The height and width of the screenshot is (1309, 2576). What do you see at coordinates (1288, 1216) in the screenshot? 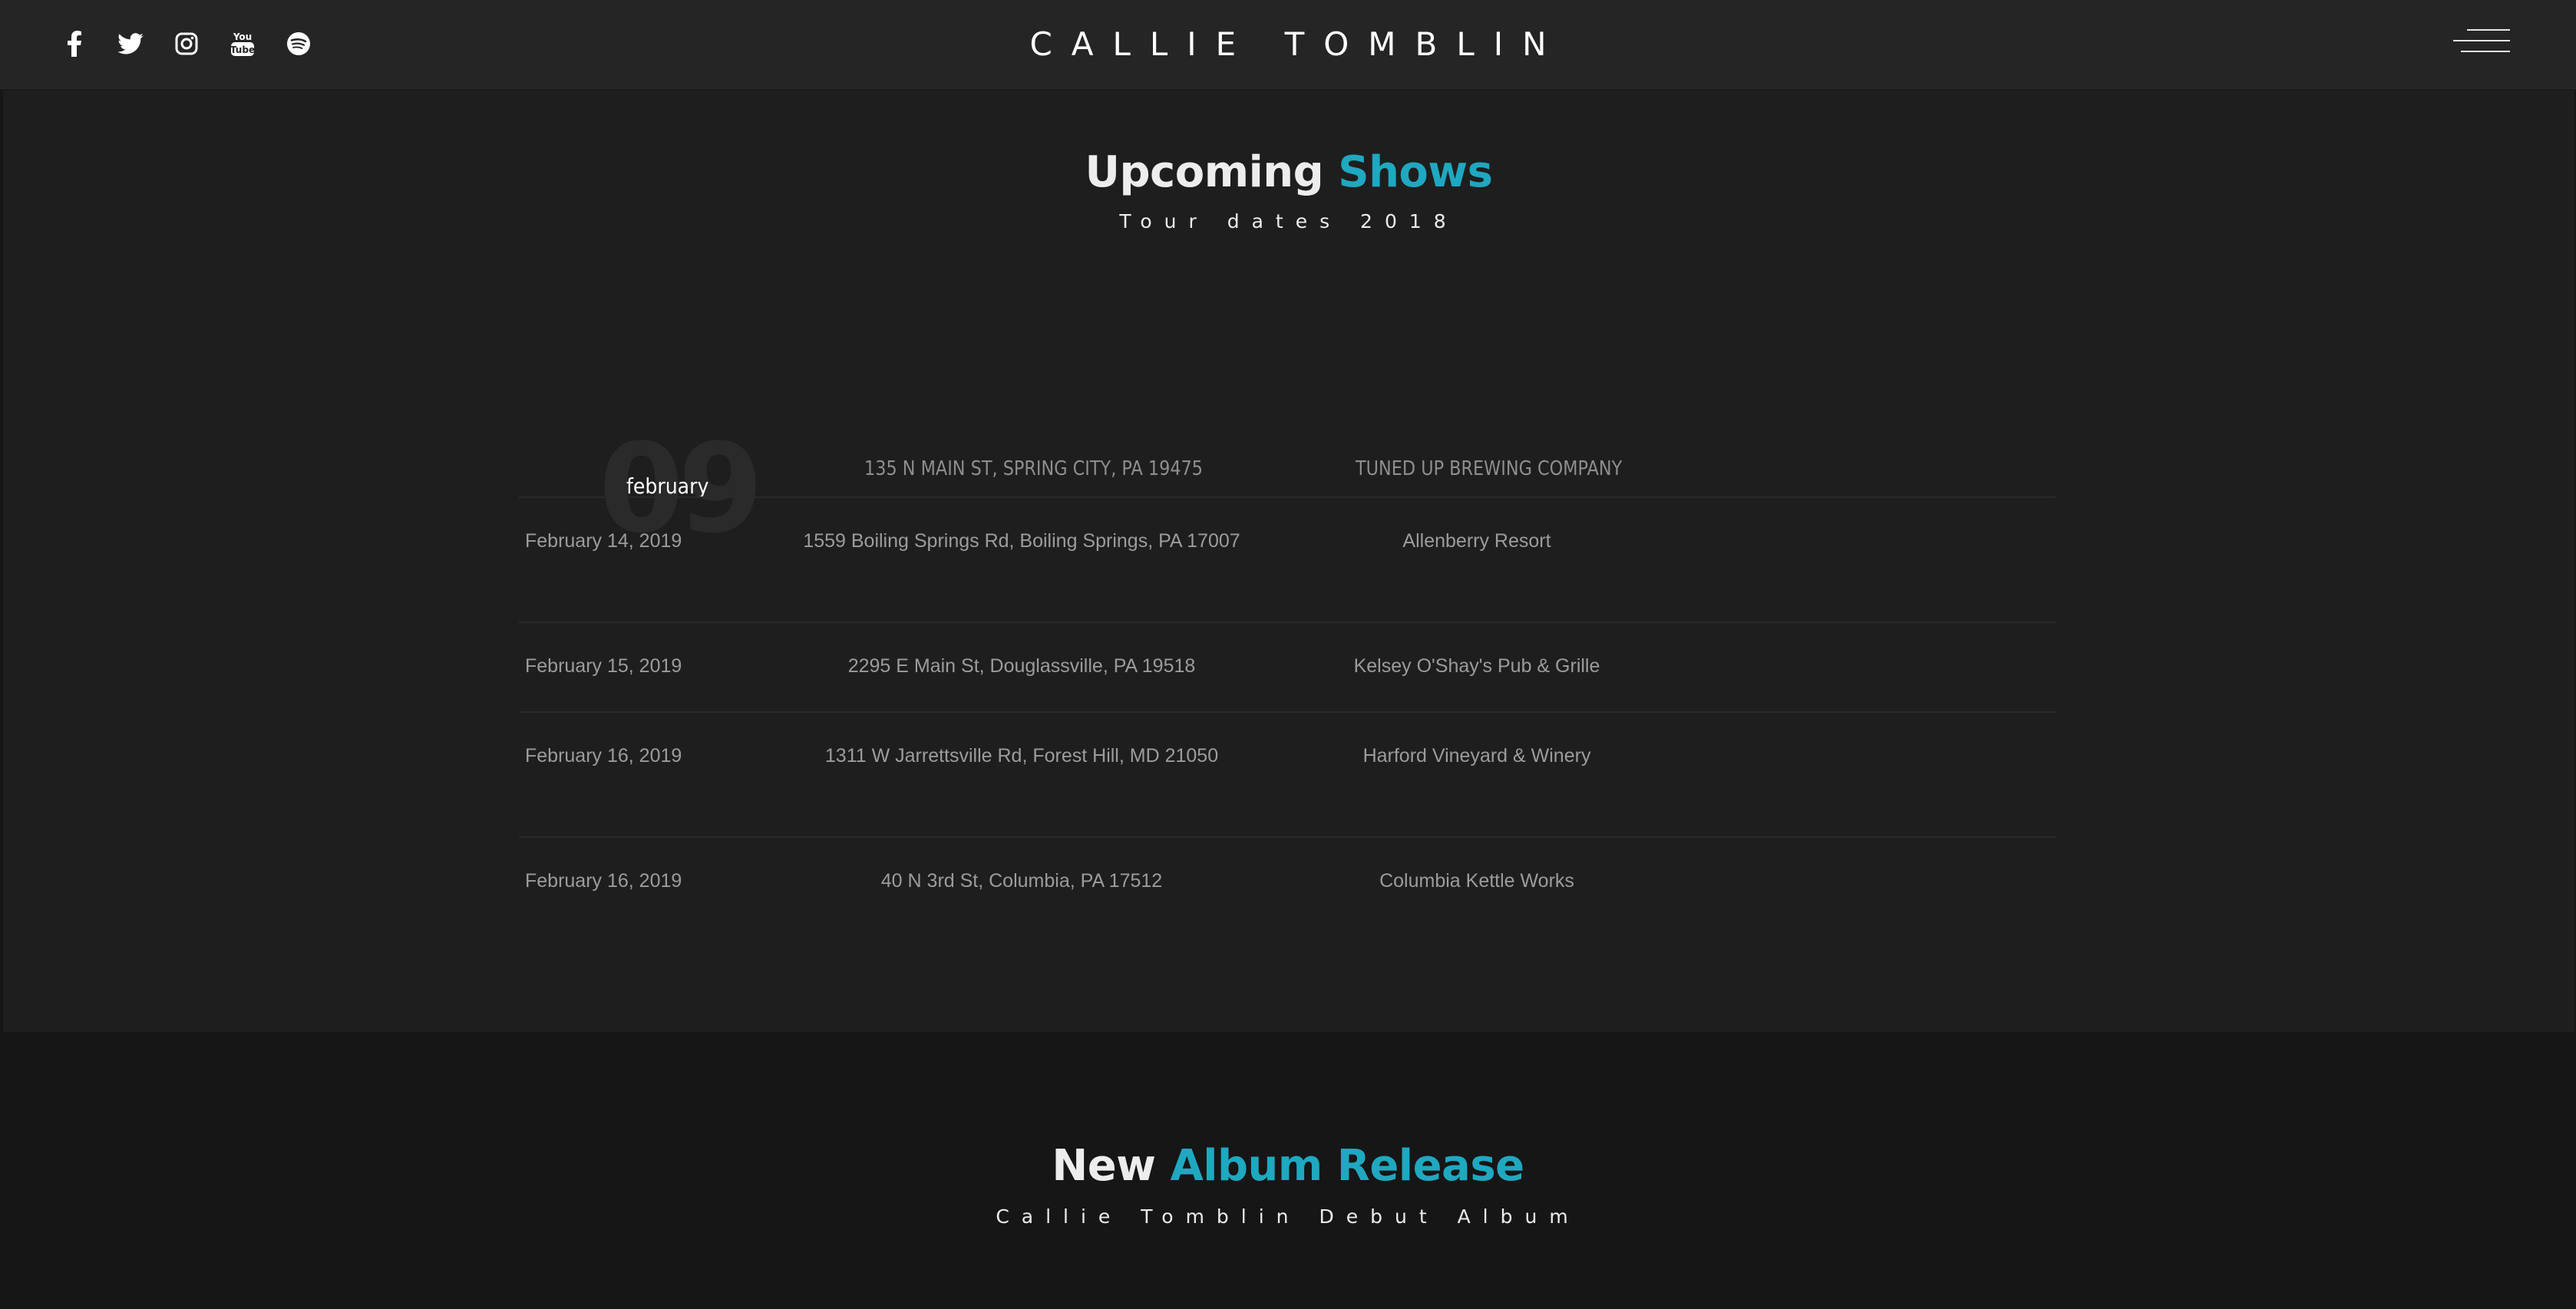
I see `album-subtitle: Callie Tomblin Debut Album` at bounding box center [1288, 1216].